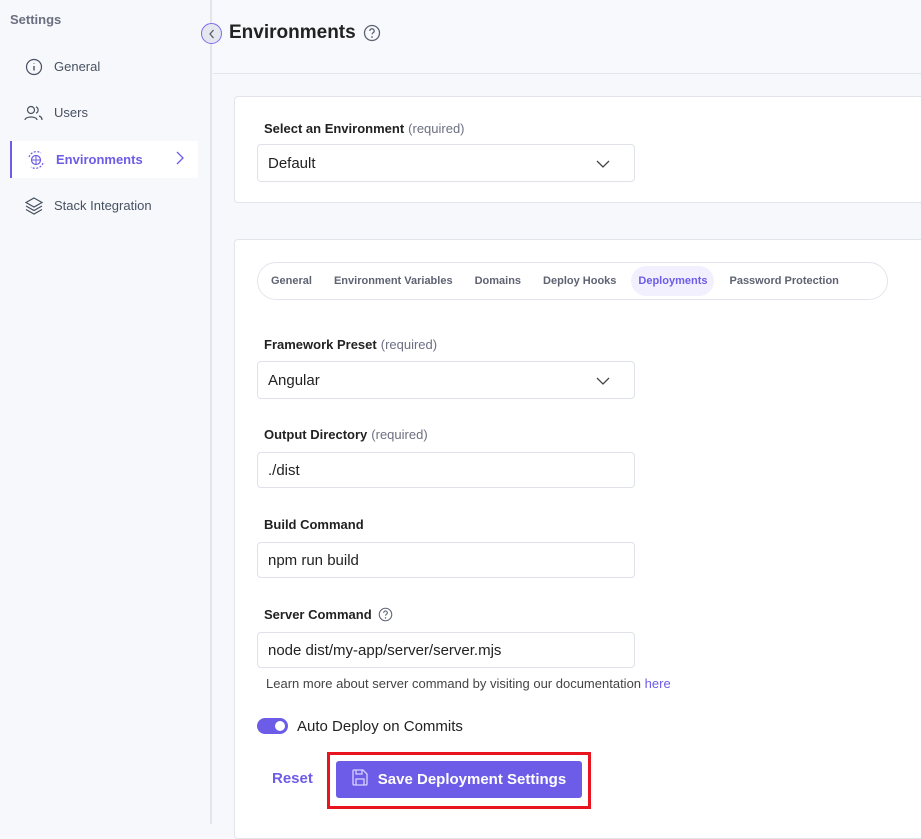 Image resolution: width=921 pixels, height=839 pixels. What do you see at coordinates (579, 281) in the screenshot?
I see `tab-deploy-hooks: Deploy Hooks` at bounding box center [579, 281].